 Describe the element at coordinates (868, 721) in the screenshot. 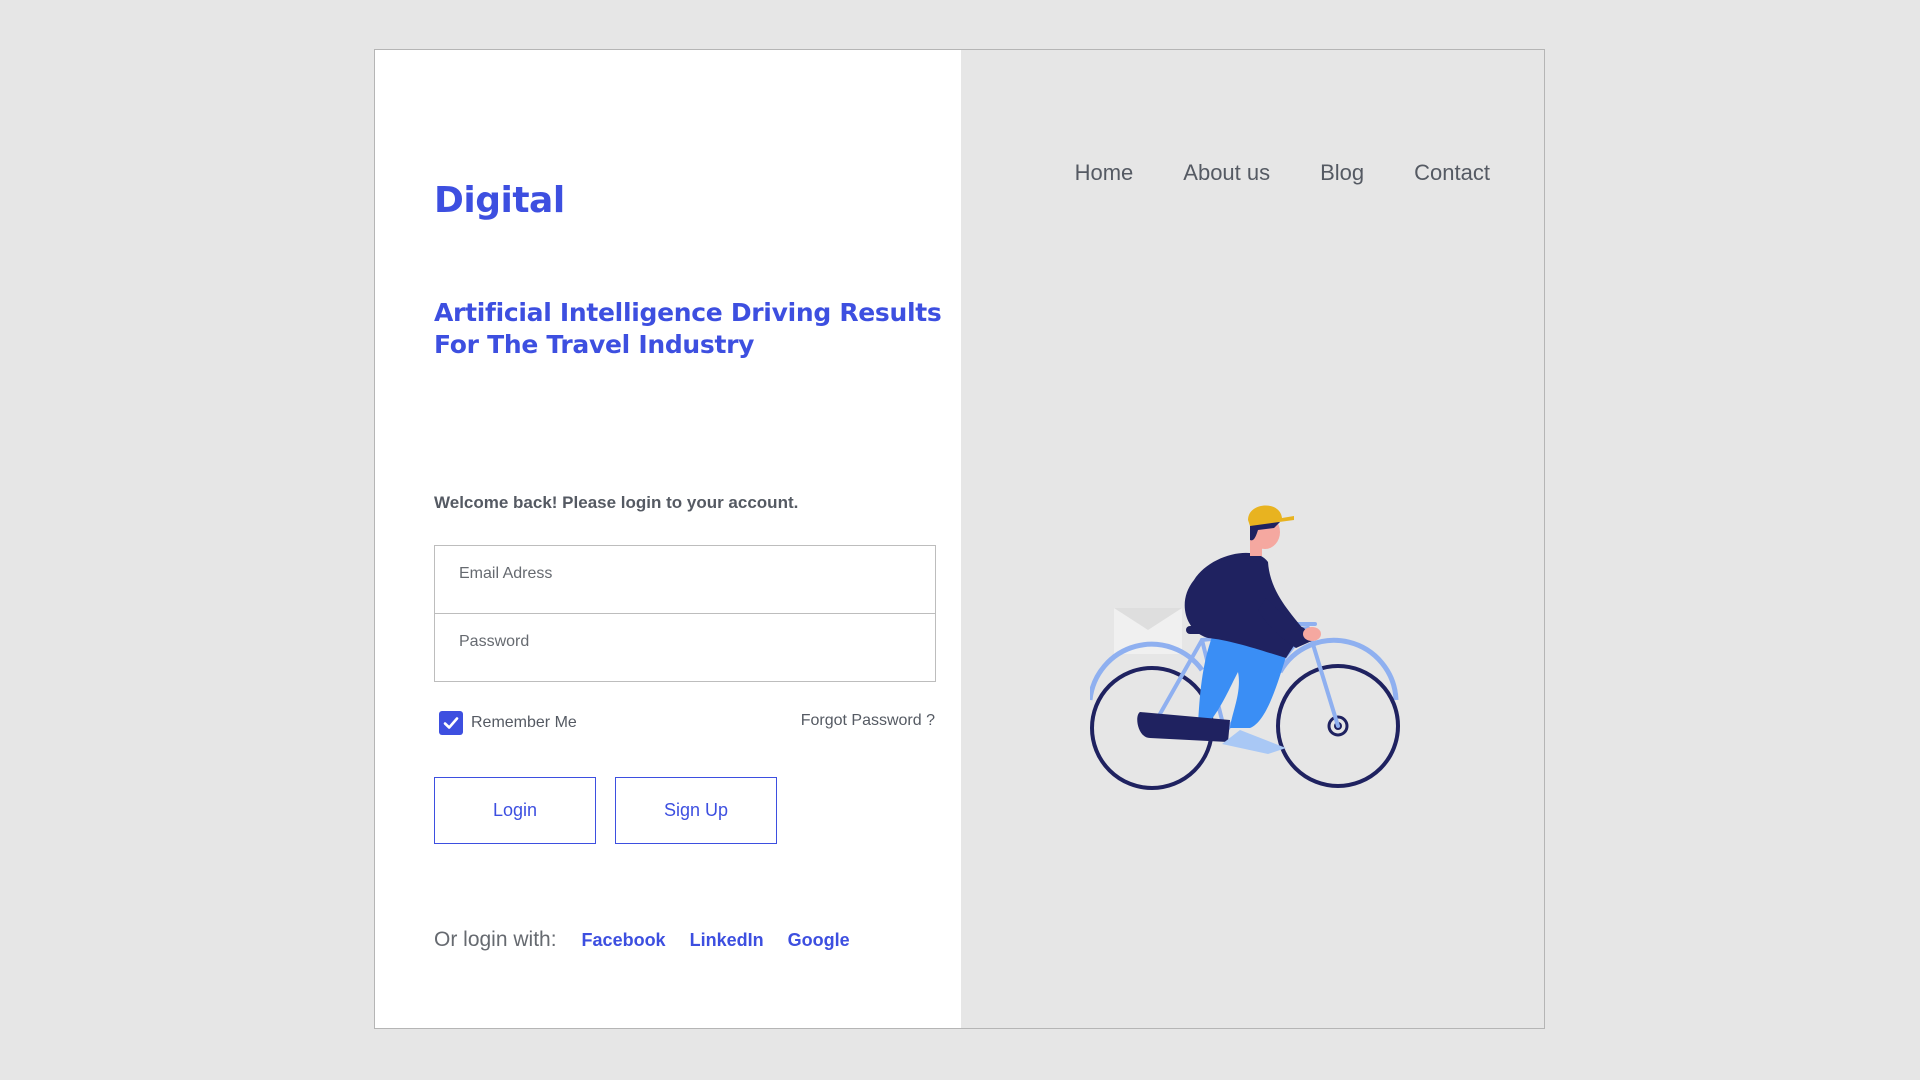

I see `forgot-password-link: Forgot Password ?` at that location.